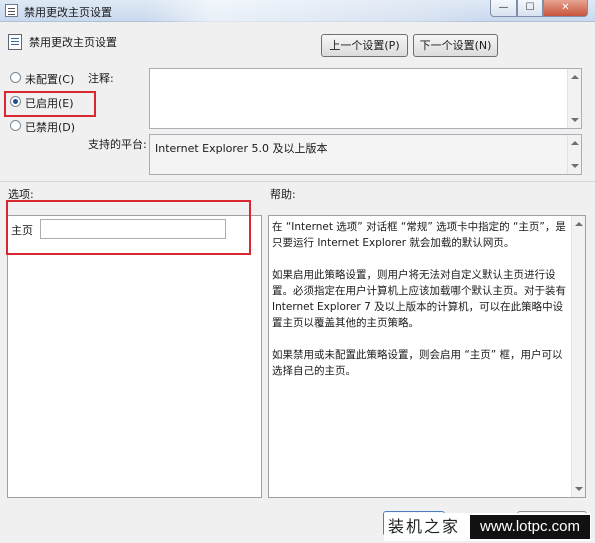 Image resolution: width=595 pixels, height=543 pixels. I want to click on radio-label: 未配置(C), so click(50, 79).